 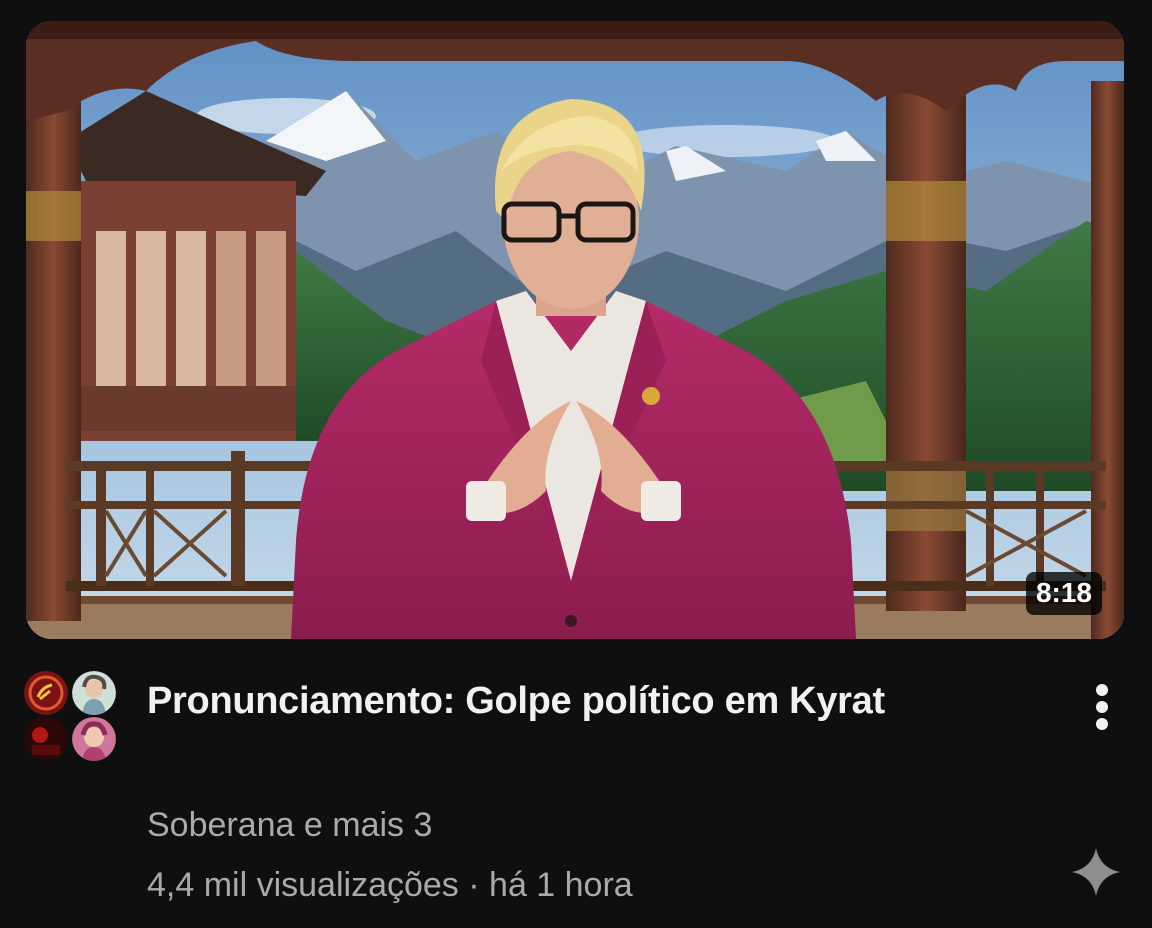 What do you see at coordinates (1063, 593) in the screenshot?
I see `video-duration-badge: 8:18` at bounding box center [1063, 593].